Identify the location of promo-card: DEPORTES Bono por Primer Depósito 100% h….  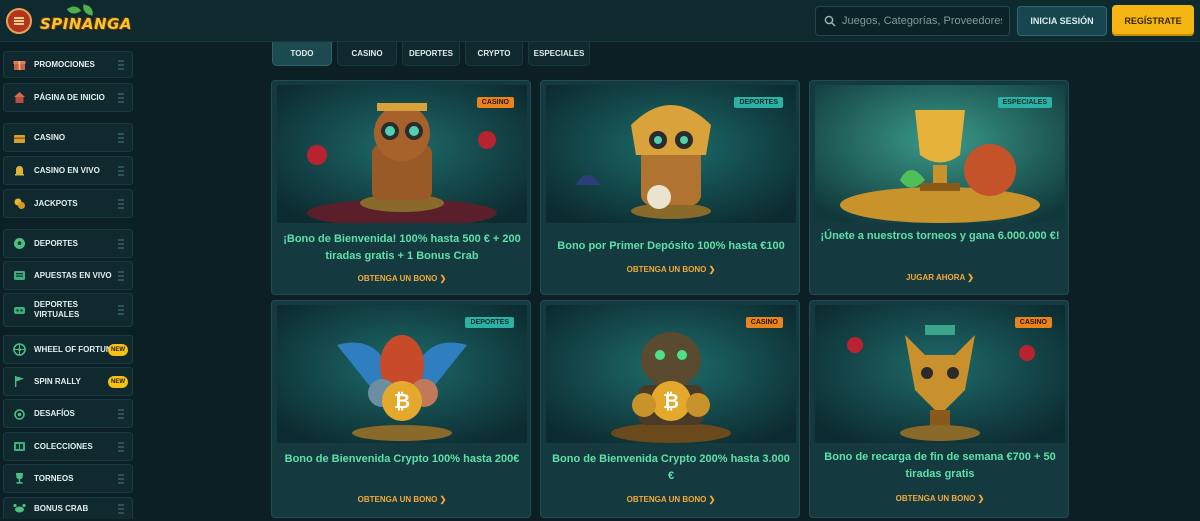
(670, 187).